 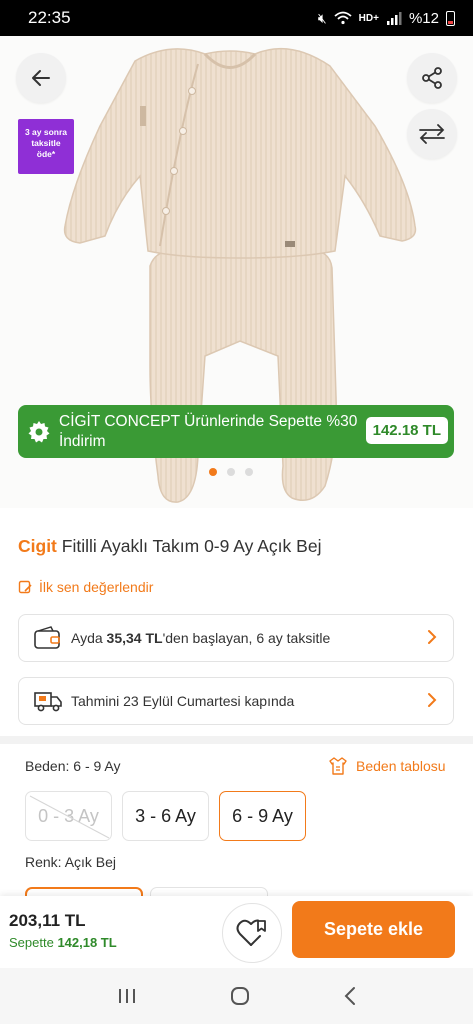 What do you see at coordinates (368, 18) in the screenshot?
I see `volte-icon: HD+` at bounding box center [368, 18].